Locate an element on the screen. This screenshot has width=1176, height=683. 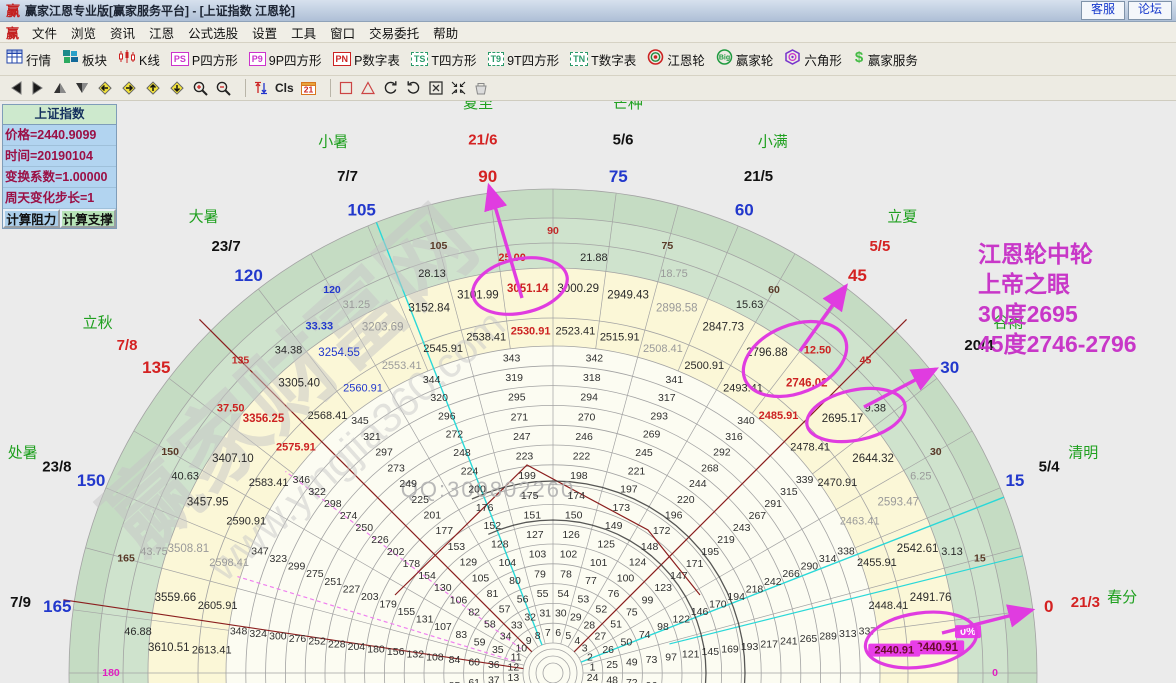
spiral-number: 265 is located at coordinates (809, 639).